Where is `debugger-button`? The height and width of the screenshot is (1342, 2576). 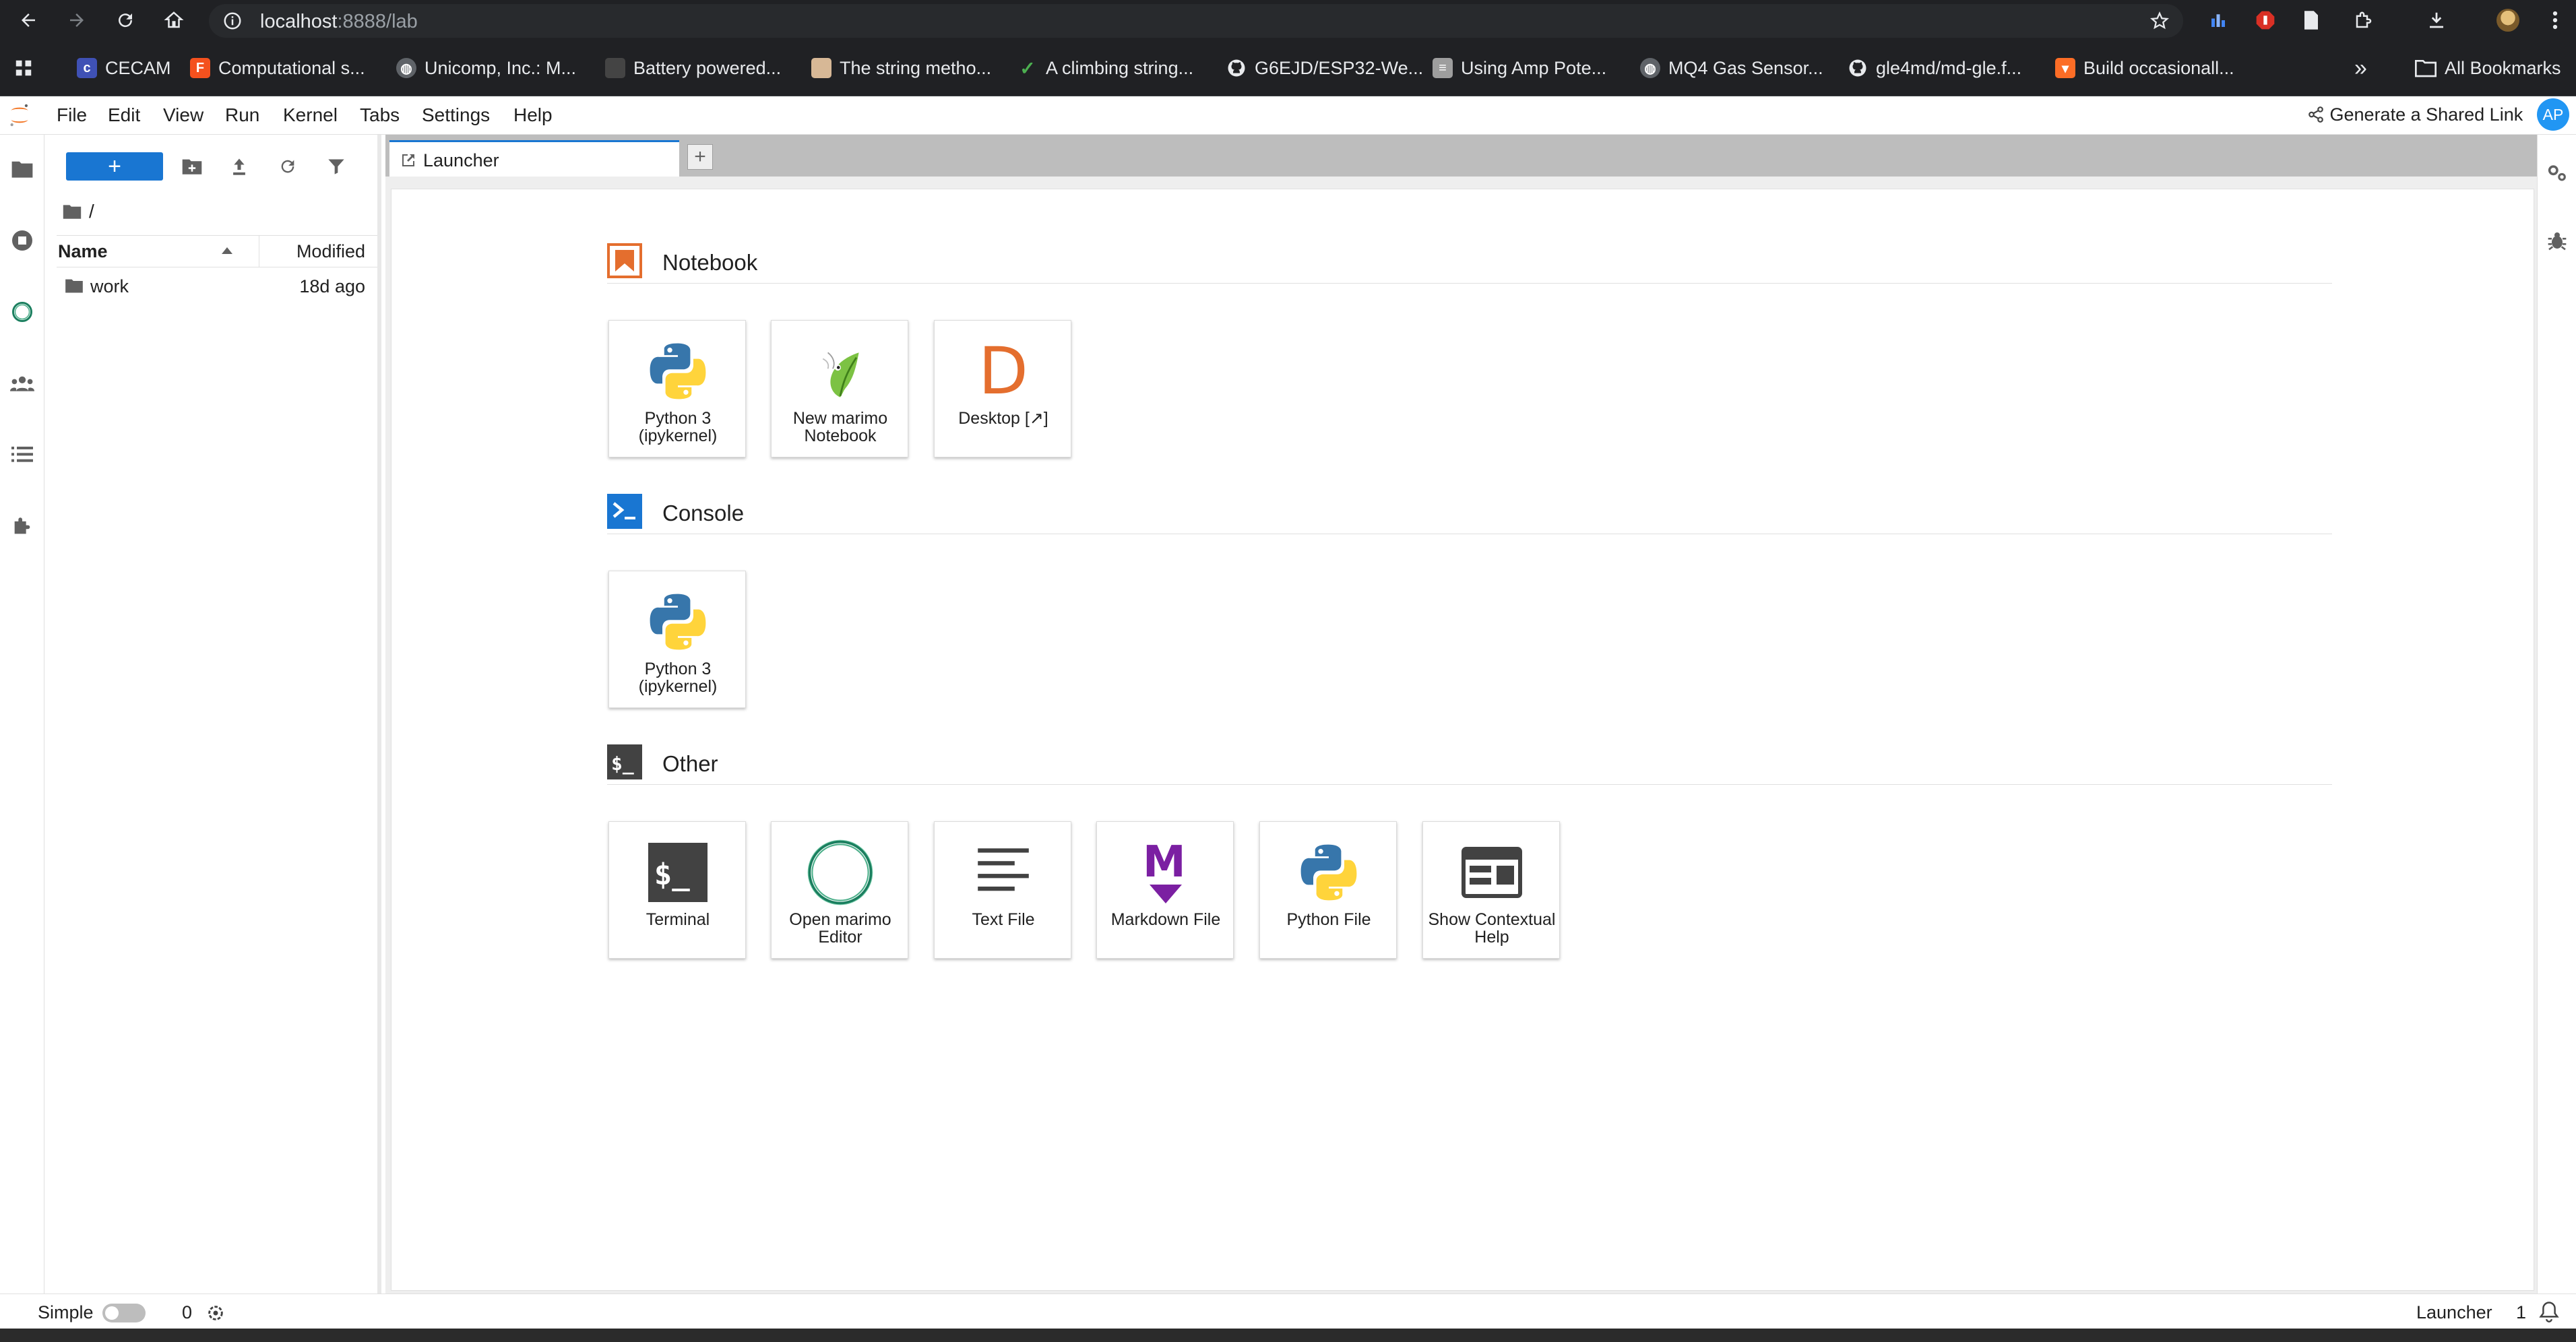
debugger-button is located at coordinates (2557, 240).